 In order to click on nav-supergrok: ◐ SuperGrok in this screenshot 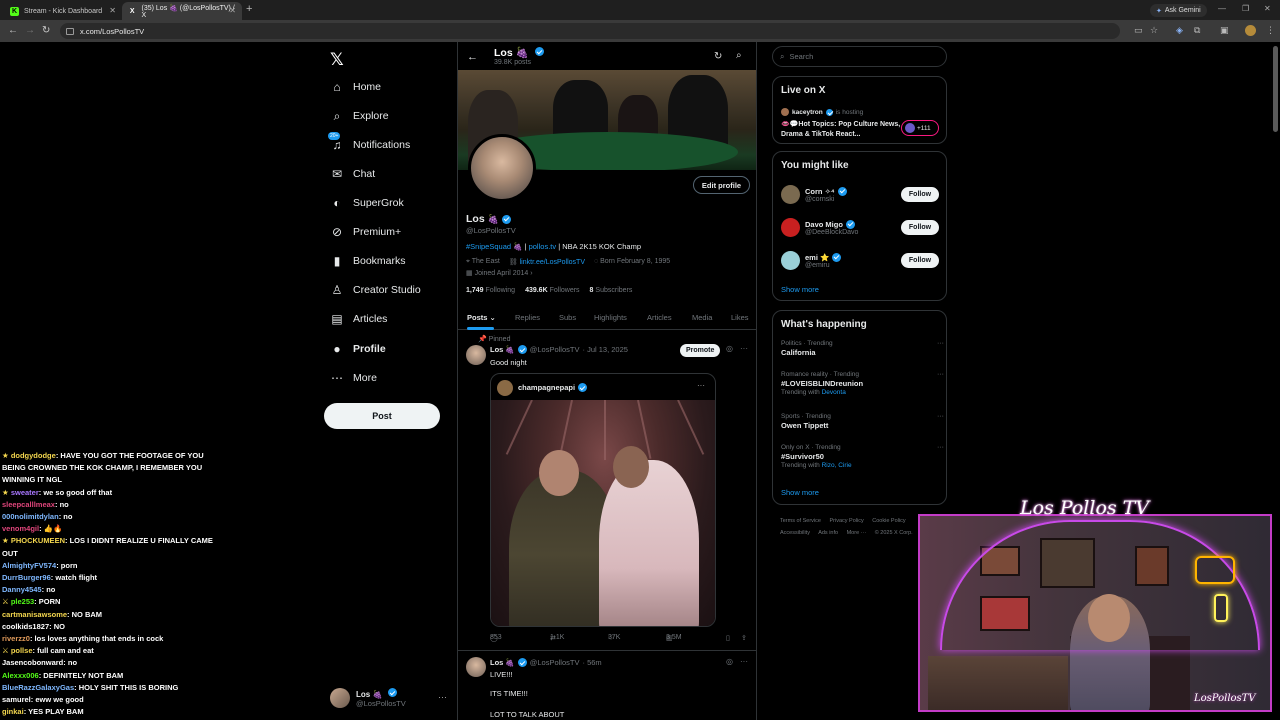, I will do `click(366, 203)`.